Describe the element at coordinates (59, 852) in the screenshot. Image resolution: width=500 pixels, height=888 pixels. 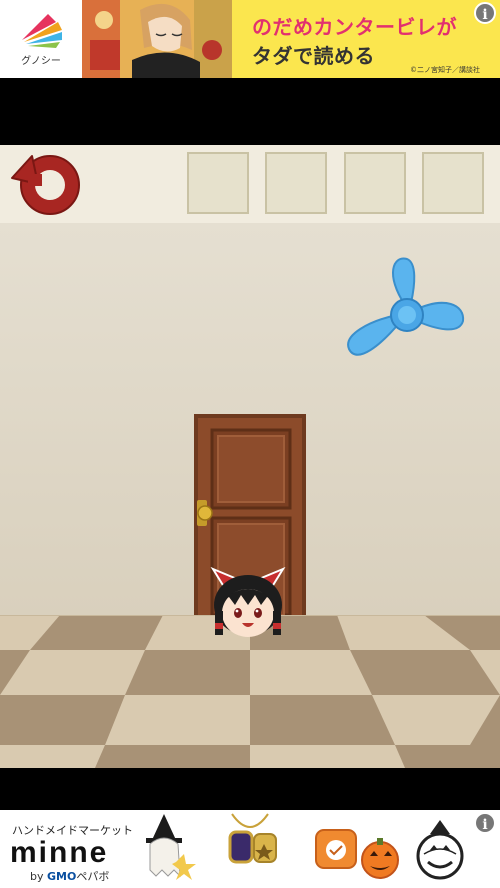
I see `minne-logo: minne` at that location.